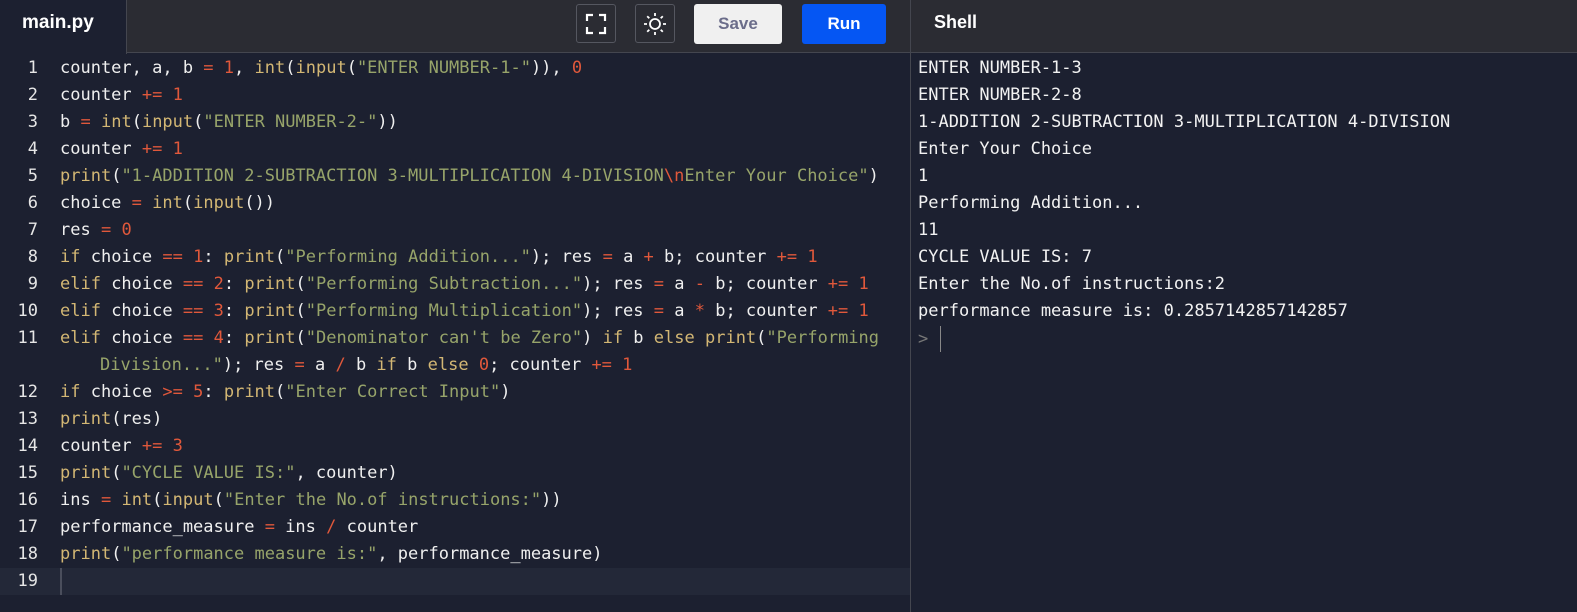 Image resolution: width=1577 pixels, height=612 pixels. Describe the element at coordinates (32, 230) in the screenshot. I see `line-number: 7` at that location.